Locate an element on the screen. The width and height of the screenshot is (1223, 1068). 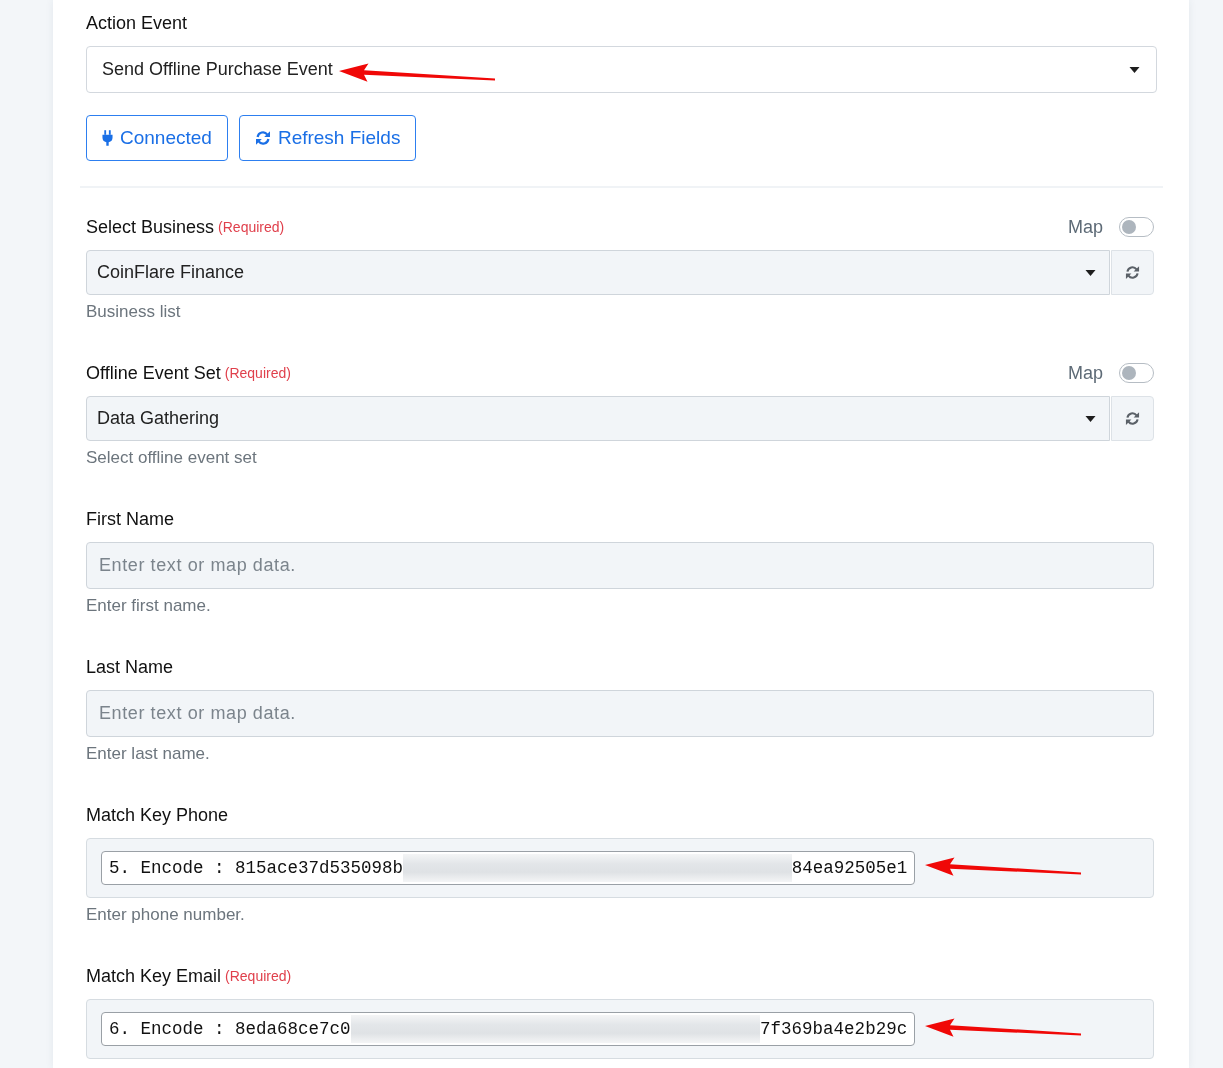
encoded-value-chip: 5. Encode : 815ace37d535098b 84ea92505e1 is located at coordinates (508, 868).